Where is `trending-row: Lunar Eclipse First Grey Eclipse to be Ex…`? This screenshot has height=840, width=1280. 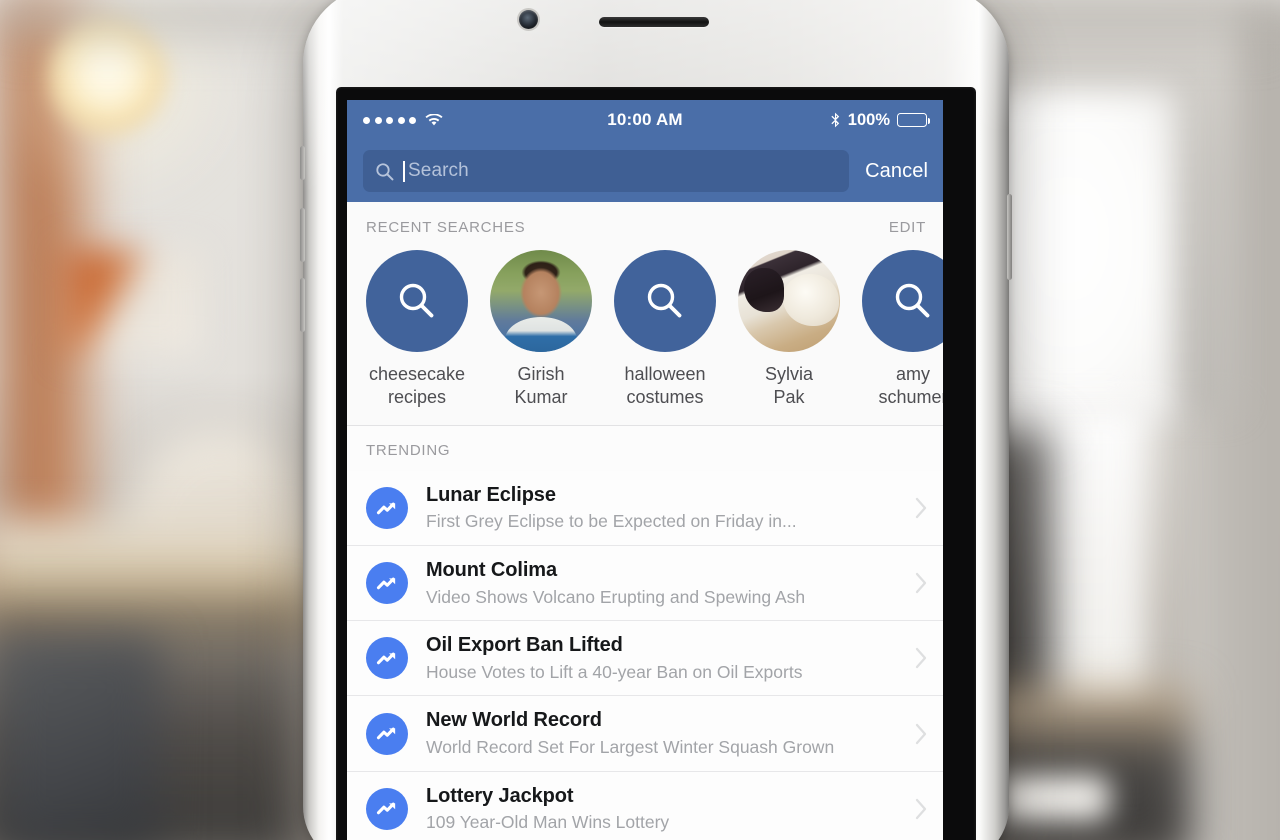
trending-row: Lunar Eclipse First Grey Eclipse to be Ex… is located at coordinates (645, 509).